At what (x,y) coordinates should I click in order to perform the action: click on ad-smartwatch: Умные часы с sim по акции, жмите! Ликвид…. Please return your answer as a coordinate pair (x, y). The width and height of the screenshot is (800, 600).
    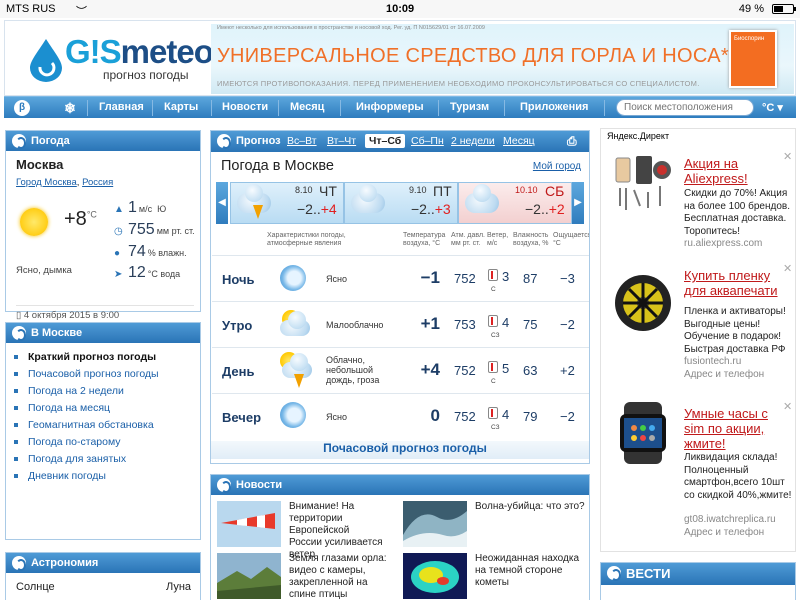
    Looking at the image, I should click on (698, 470).